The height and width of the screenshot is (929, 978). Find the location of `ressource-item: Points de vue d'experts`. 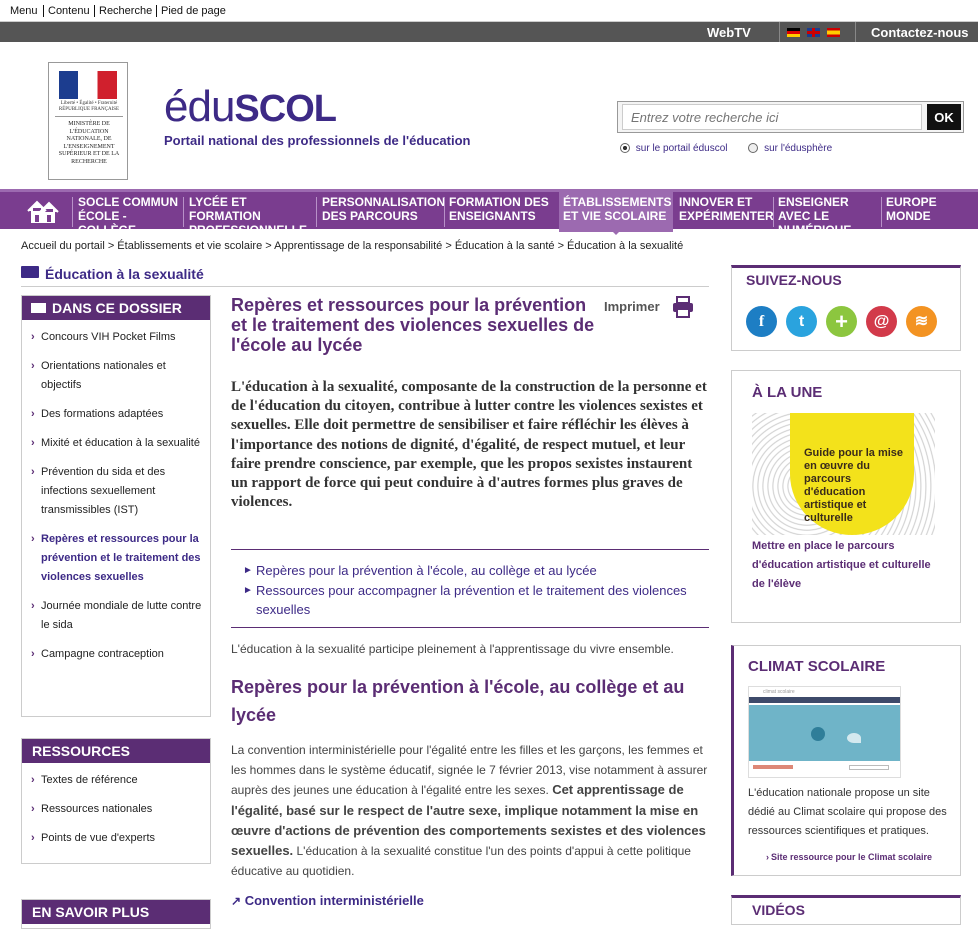

ressource-item: Points de vue d'experts is located at coordinates (116, 838).